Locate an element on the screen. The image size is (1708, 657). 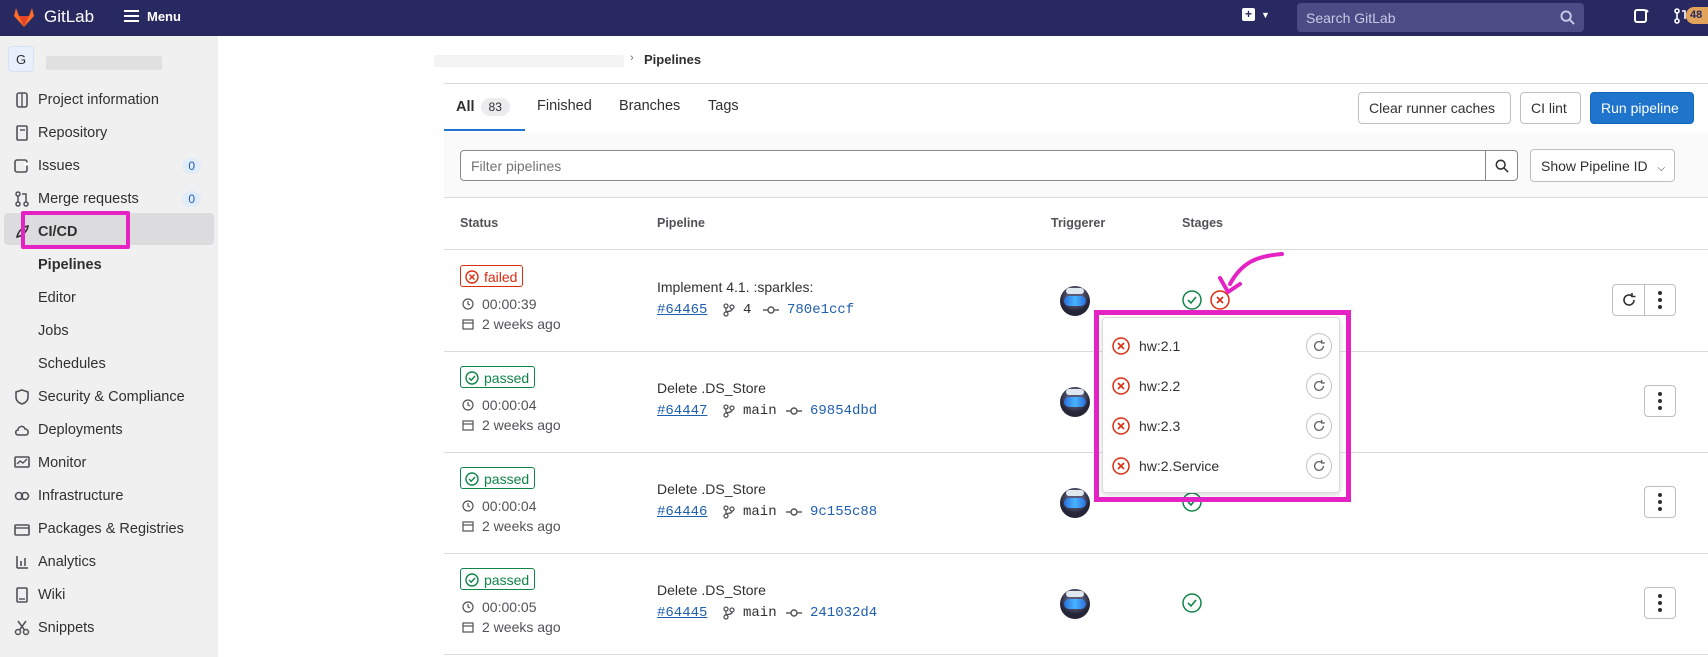
clear-runner-caches-button: Clear runner caches is located at coordinates (1434, 108).